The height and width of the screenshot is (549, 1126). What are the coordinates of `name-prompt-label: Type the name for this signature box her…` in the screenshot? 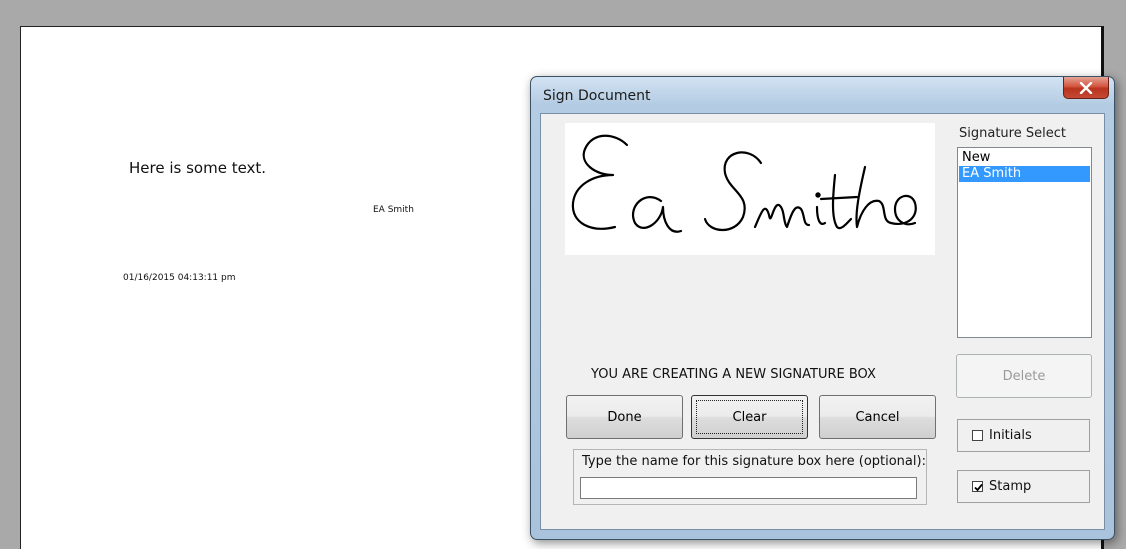 It's located at (754, 461).